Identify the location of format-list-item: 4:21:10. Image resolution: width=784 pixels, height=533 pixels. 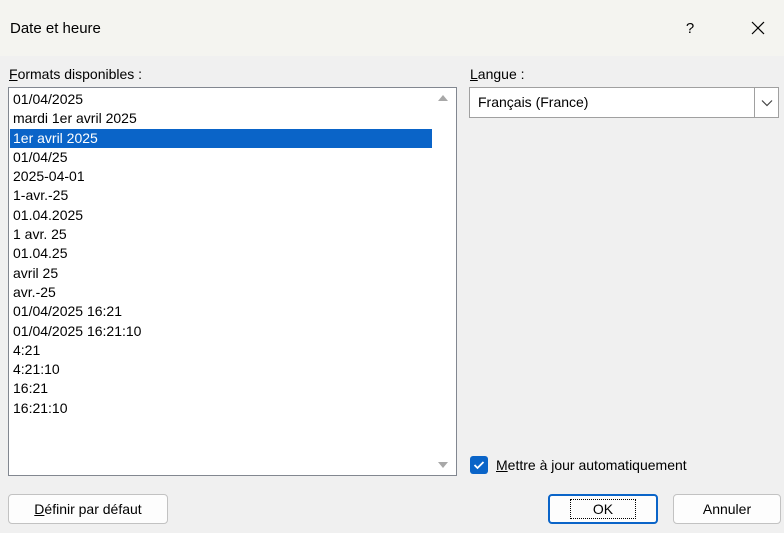
(221, 369).